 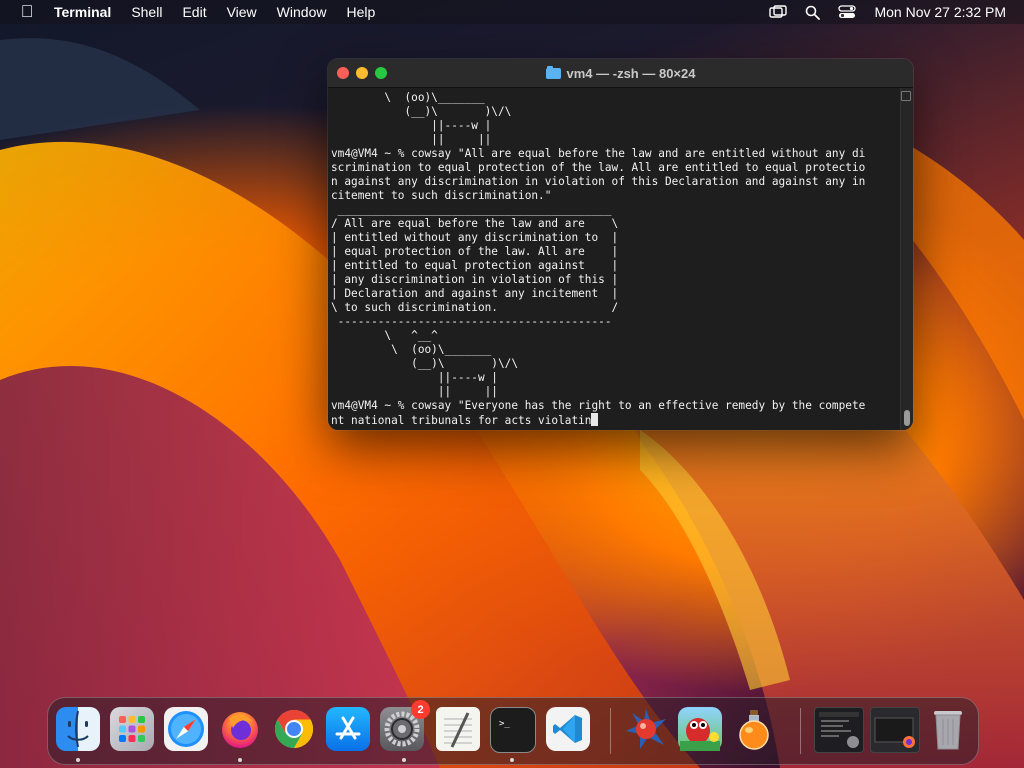 What do you see at coordinates (907, 418) in the screenshot?
I see `scrollbar-thumb` at bounding box center [907, 418].